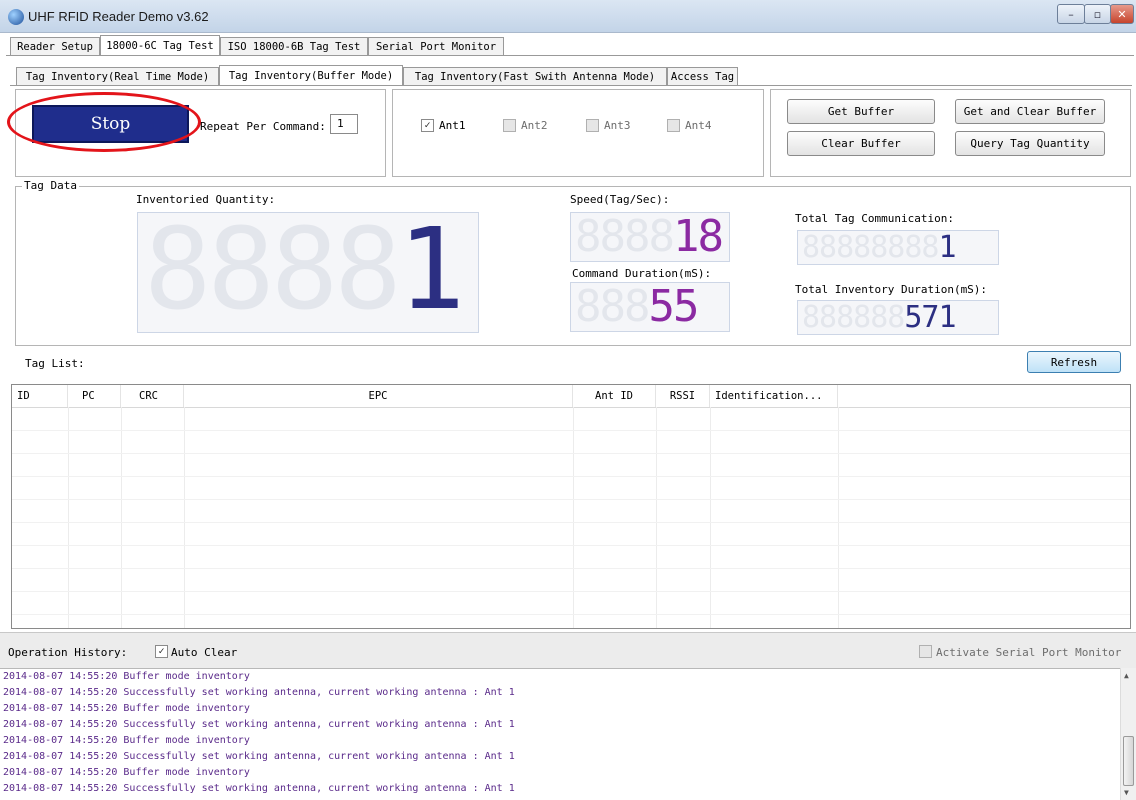 The width and height of the screenshot is (1136, 800). I want to click on tab-buffer-mode: Tag Inventory(Buffer Mode), so click(311, 75).